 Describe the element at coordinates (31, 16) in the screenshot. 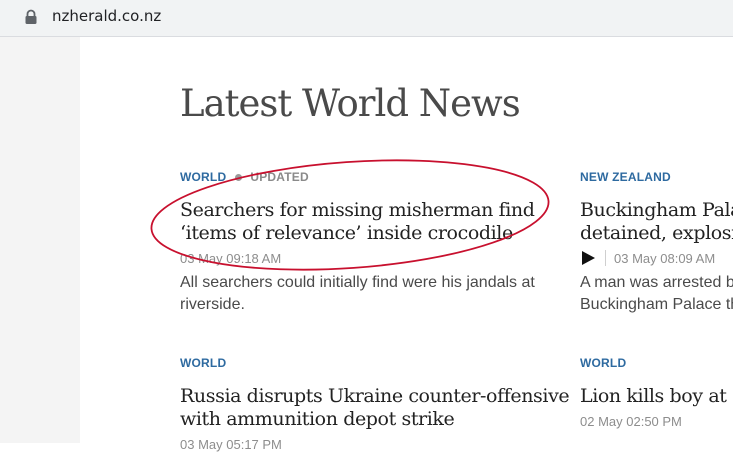

I see `lock-icon` at that location.